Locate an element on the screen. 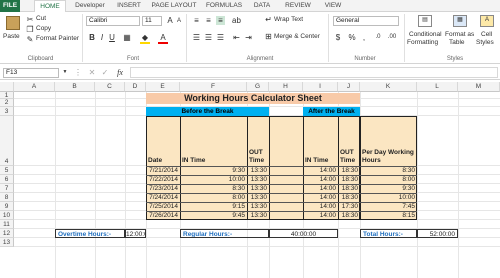 This screenshot has width=500, height=278. row-header: 13 is located at coordinates (7, 242).